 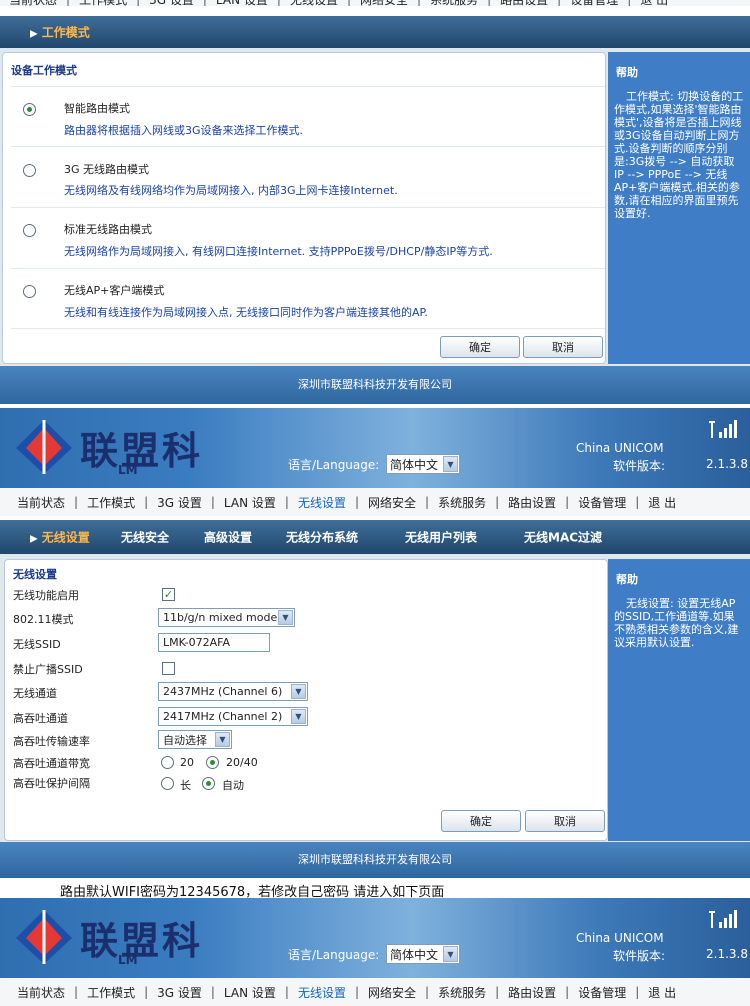 What do you see at coordinates (33, 4) in the screenshot?
I see `nav-item: 当前状态` at bounding box center [33, 4].